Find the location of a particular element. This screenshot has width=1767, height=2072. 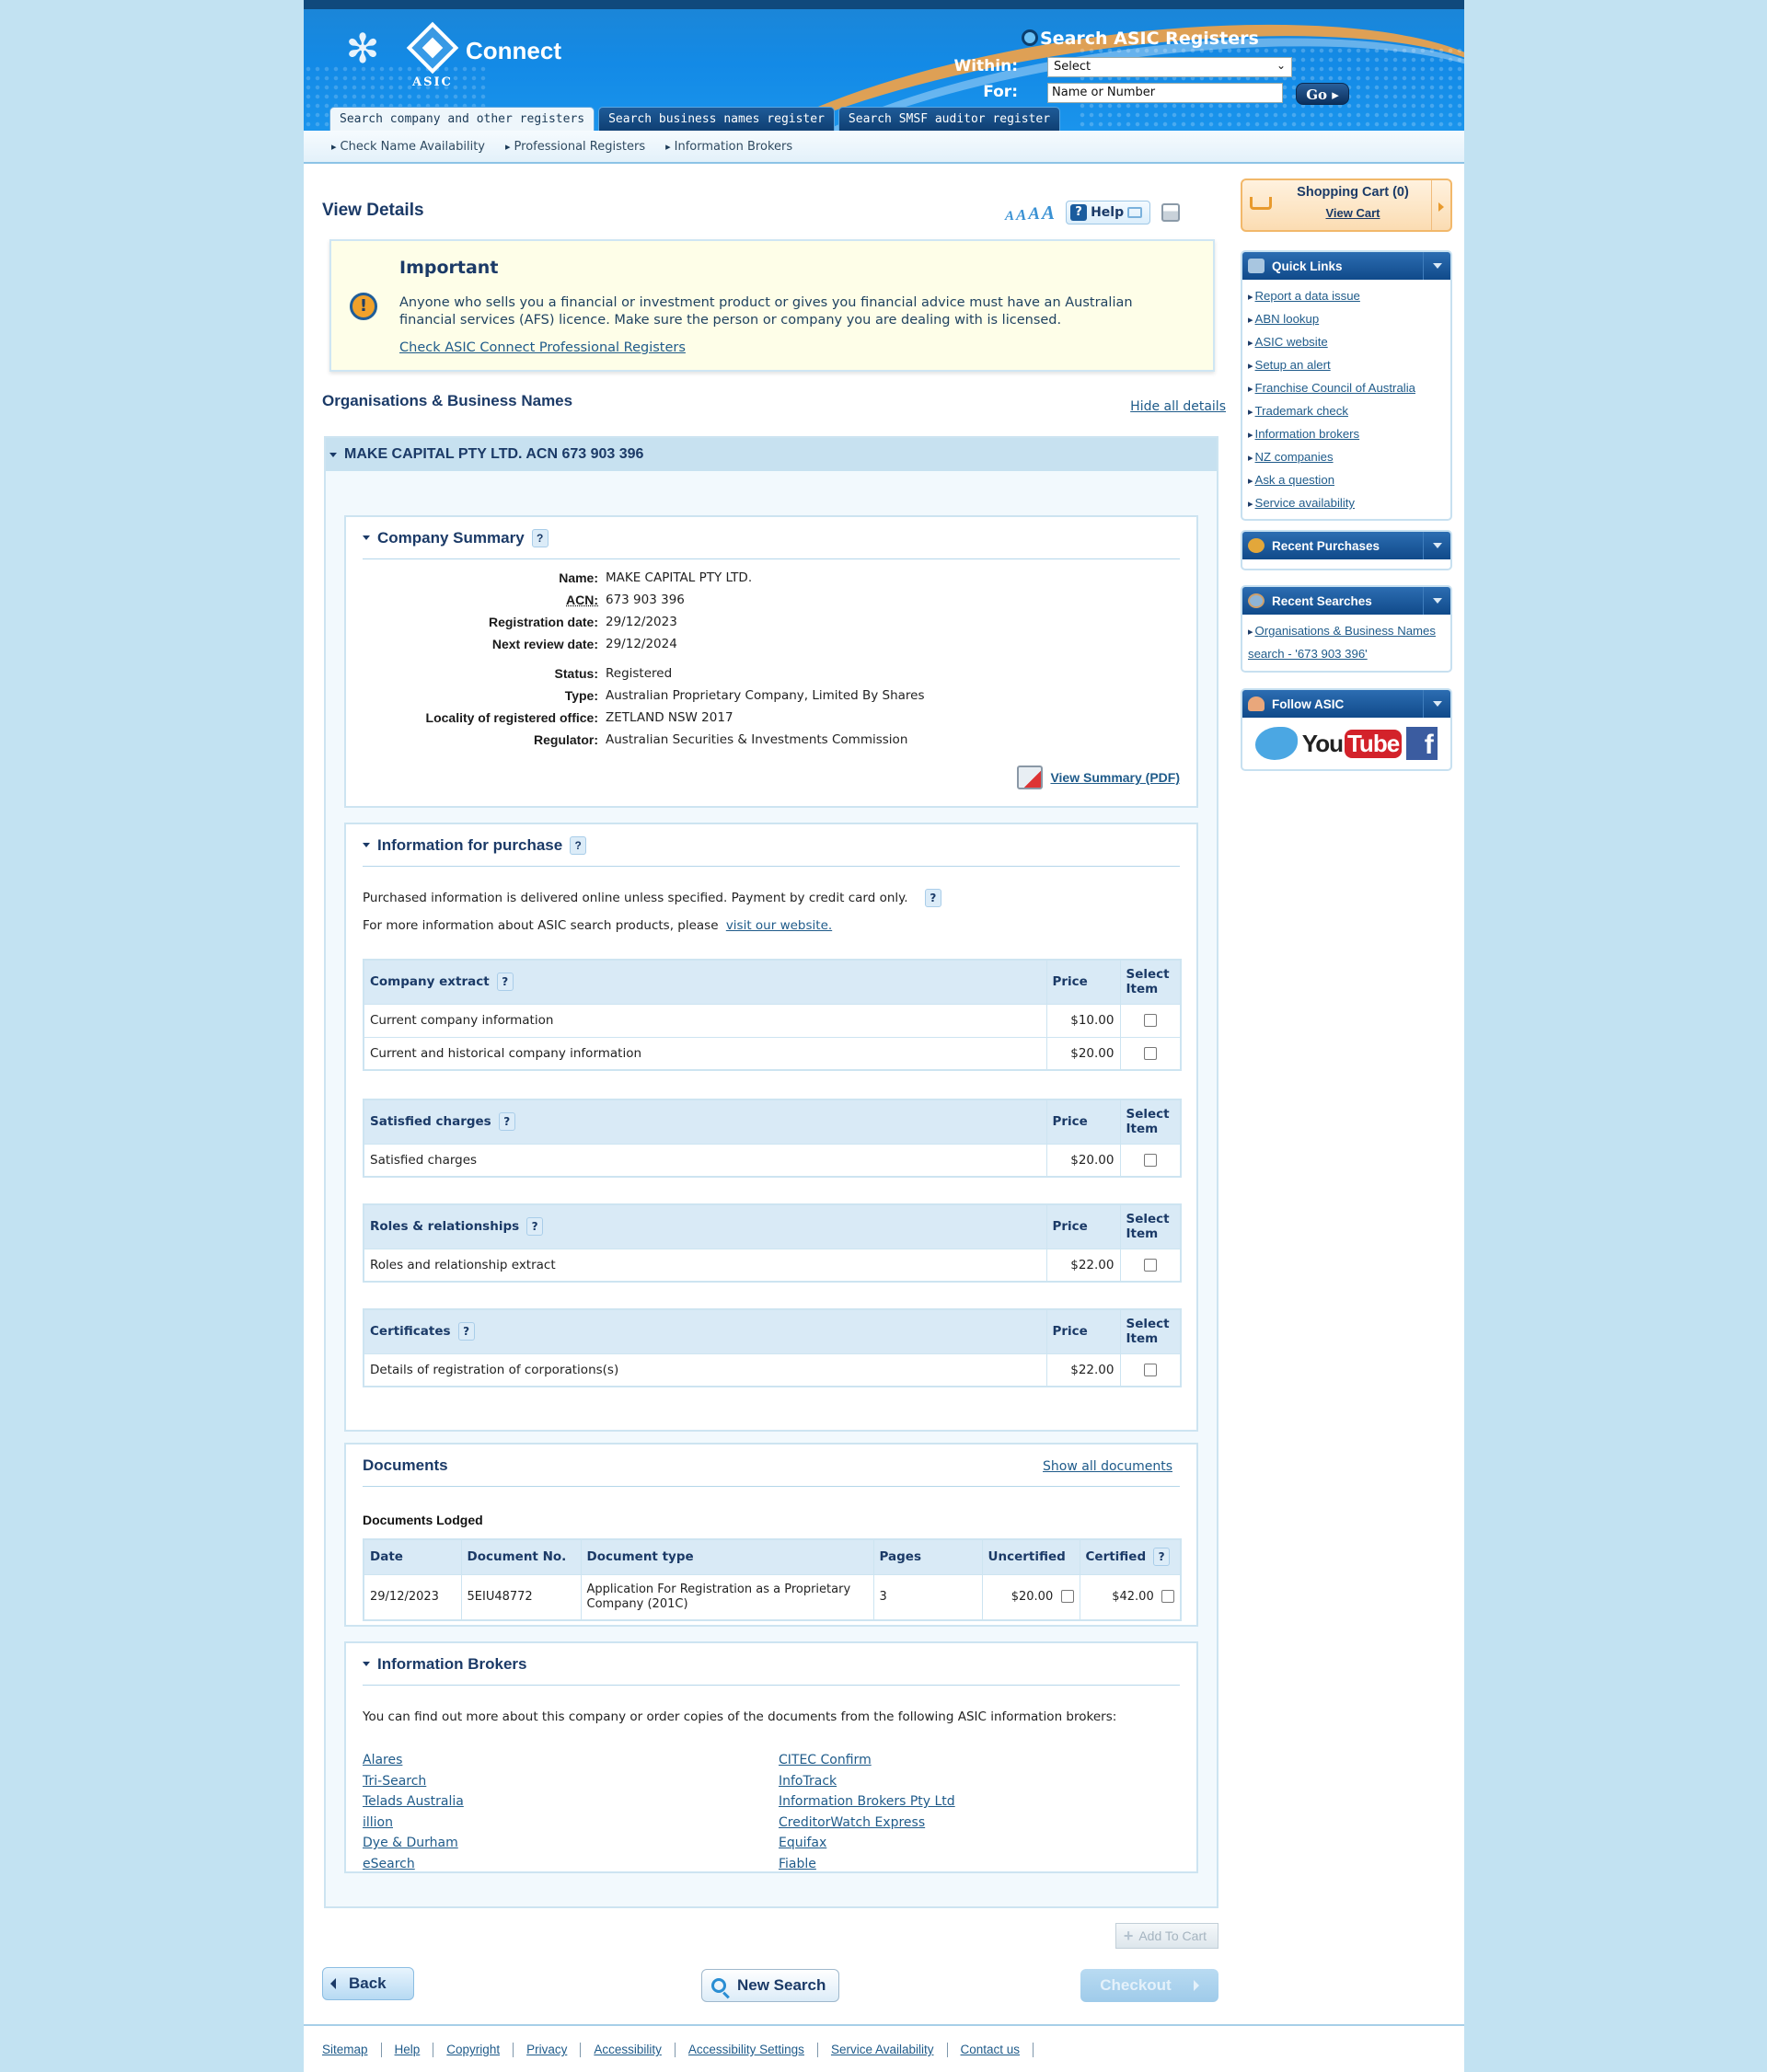

quick-link: Report a data issue is located at coordinates (1346, 296).